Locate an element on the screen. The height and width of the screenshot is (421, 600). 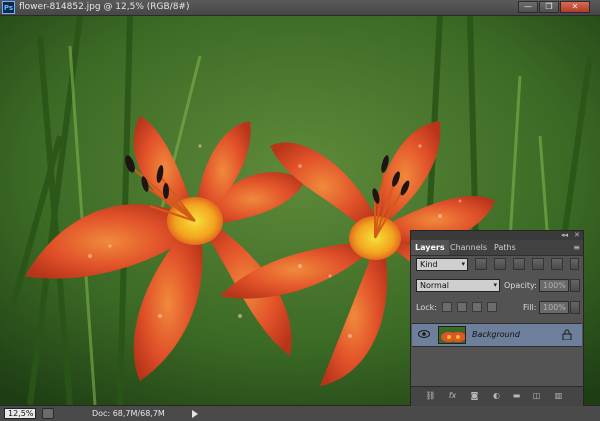
tab-channels: Channels is located at coordinates (468, 247).